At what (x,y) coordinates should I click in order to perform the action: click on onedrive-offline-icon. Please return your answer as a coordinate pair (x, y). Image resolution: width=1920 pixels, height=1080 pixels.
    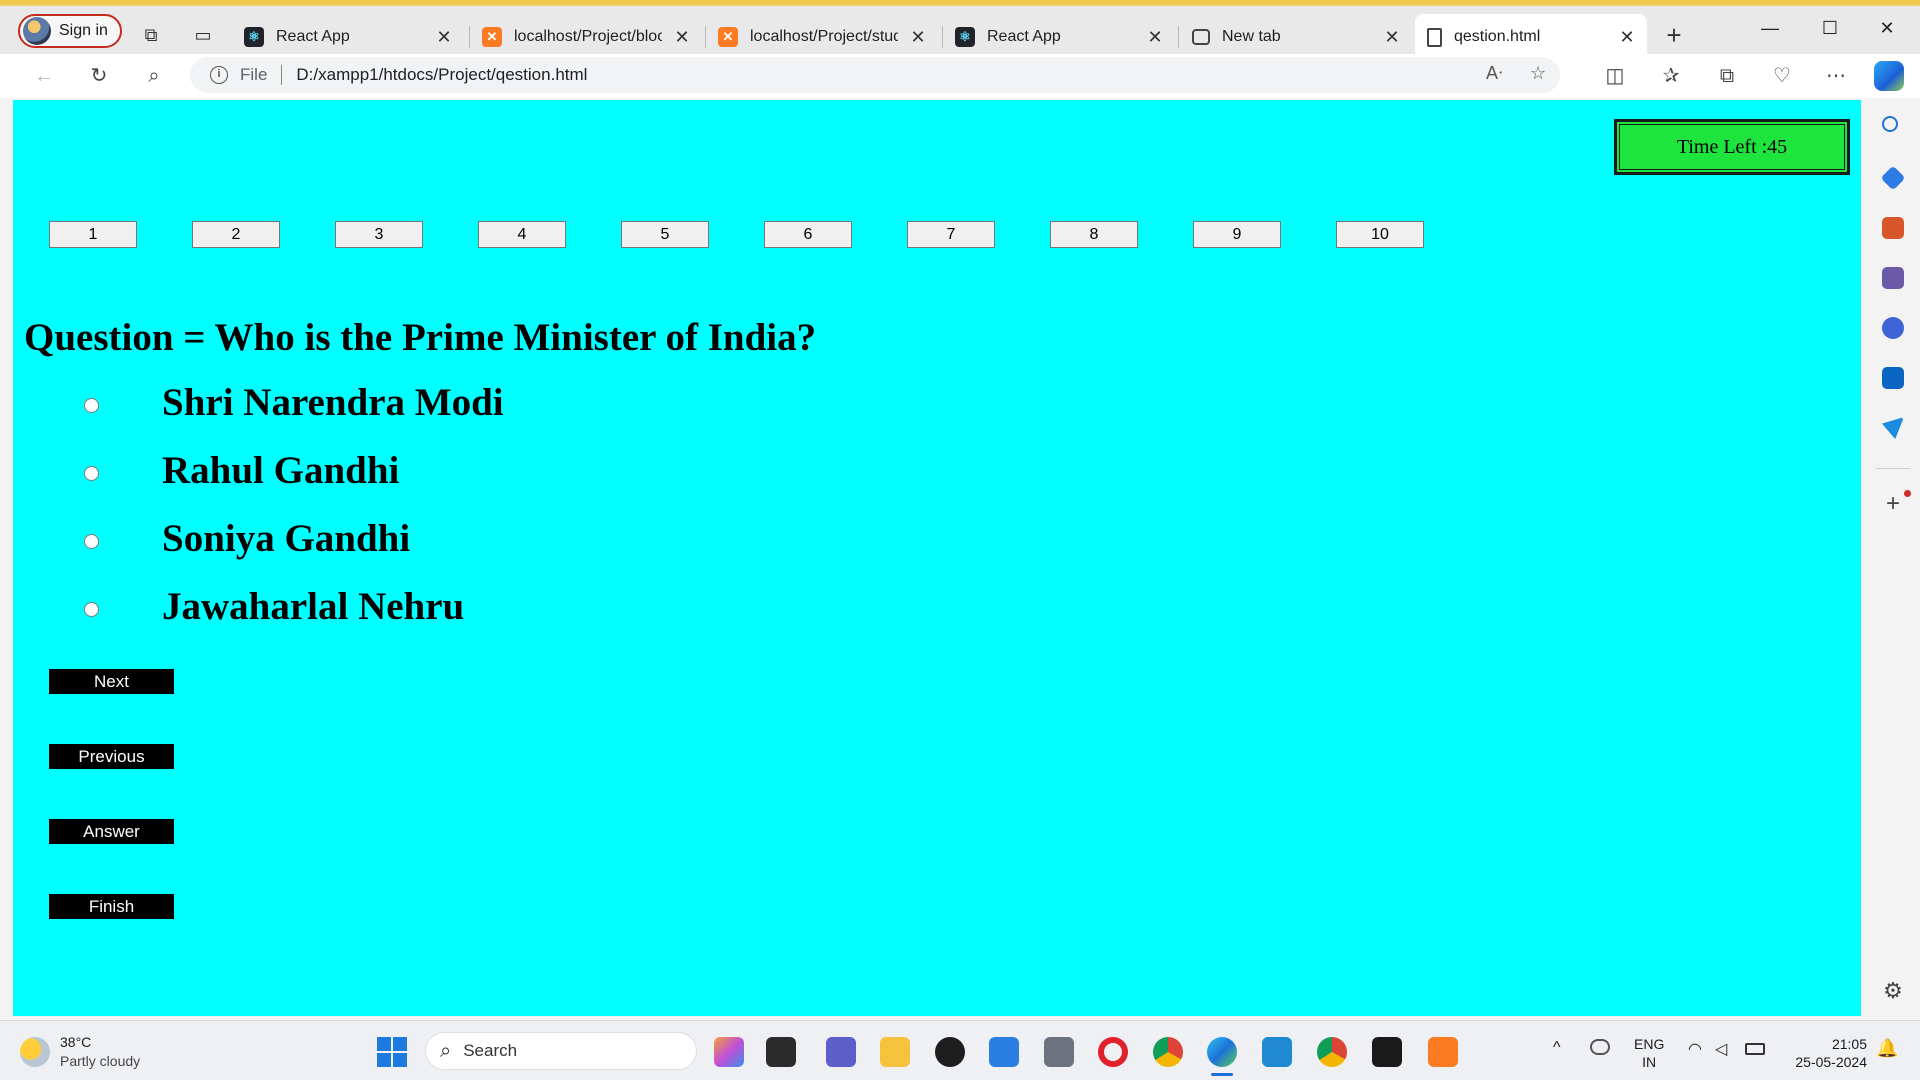
    Looking at the image, I should click on (1600, 1047).